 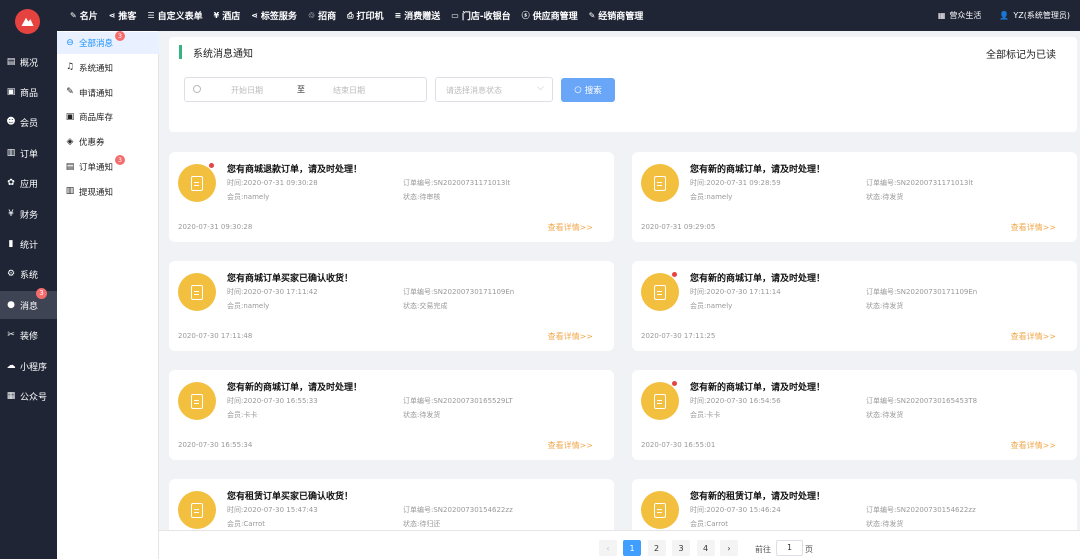 What do you see at coordinates (480, 15) in the screenshot?
I see `topnav-item: ▭ 门店-收银台` at bounding box center [480, 15].